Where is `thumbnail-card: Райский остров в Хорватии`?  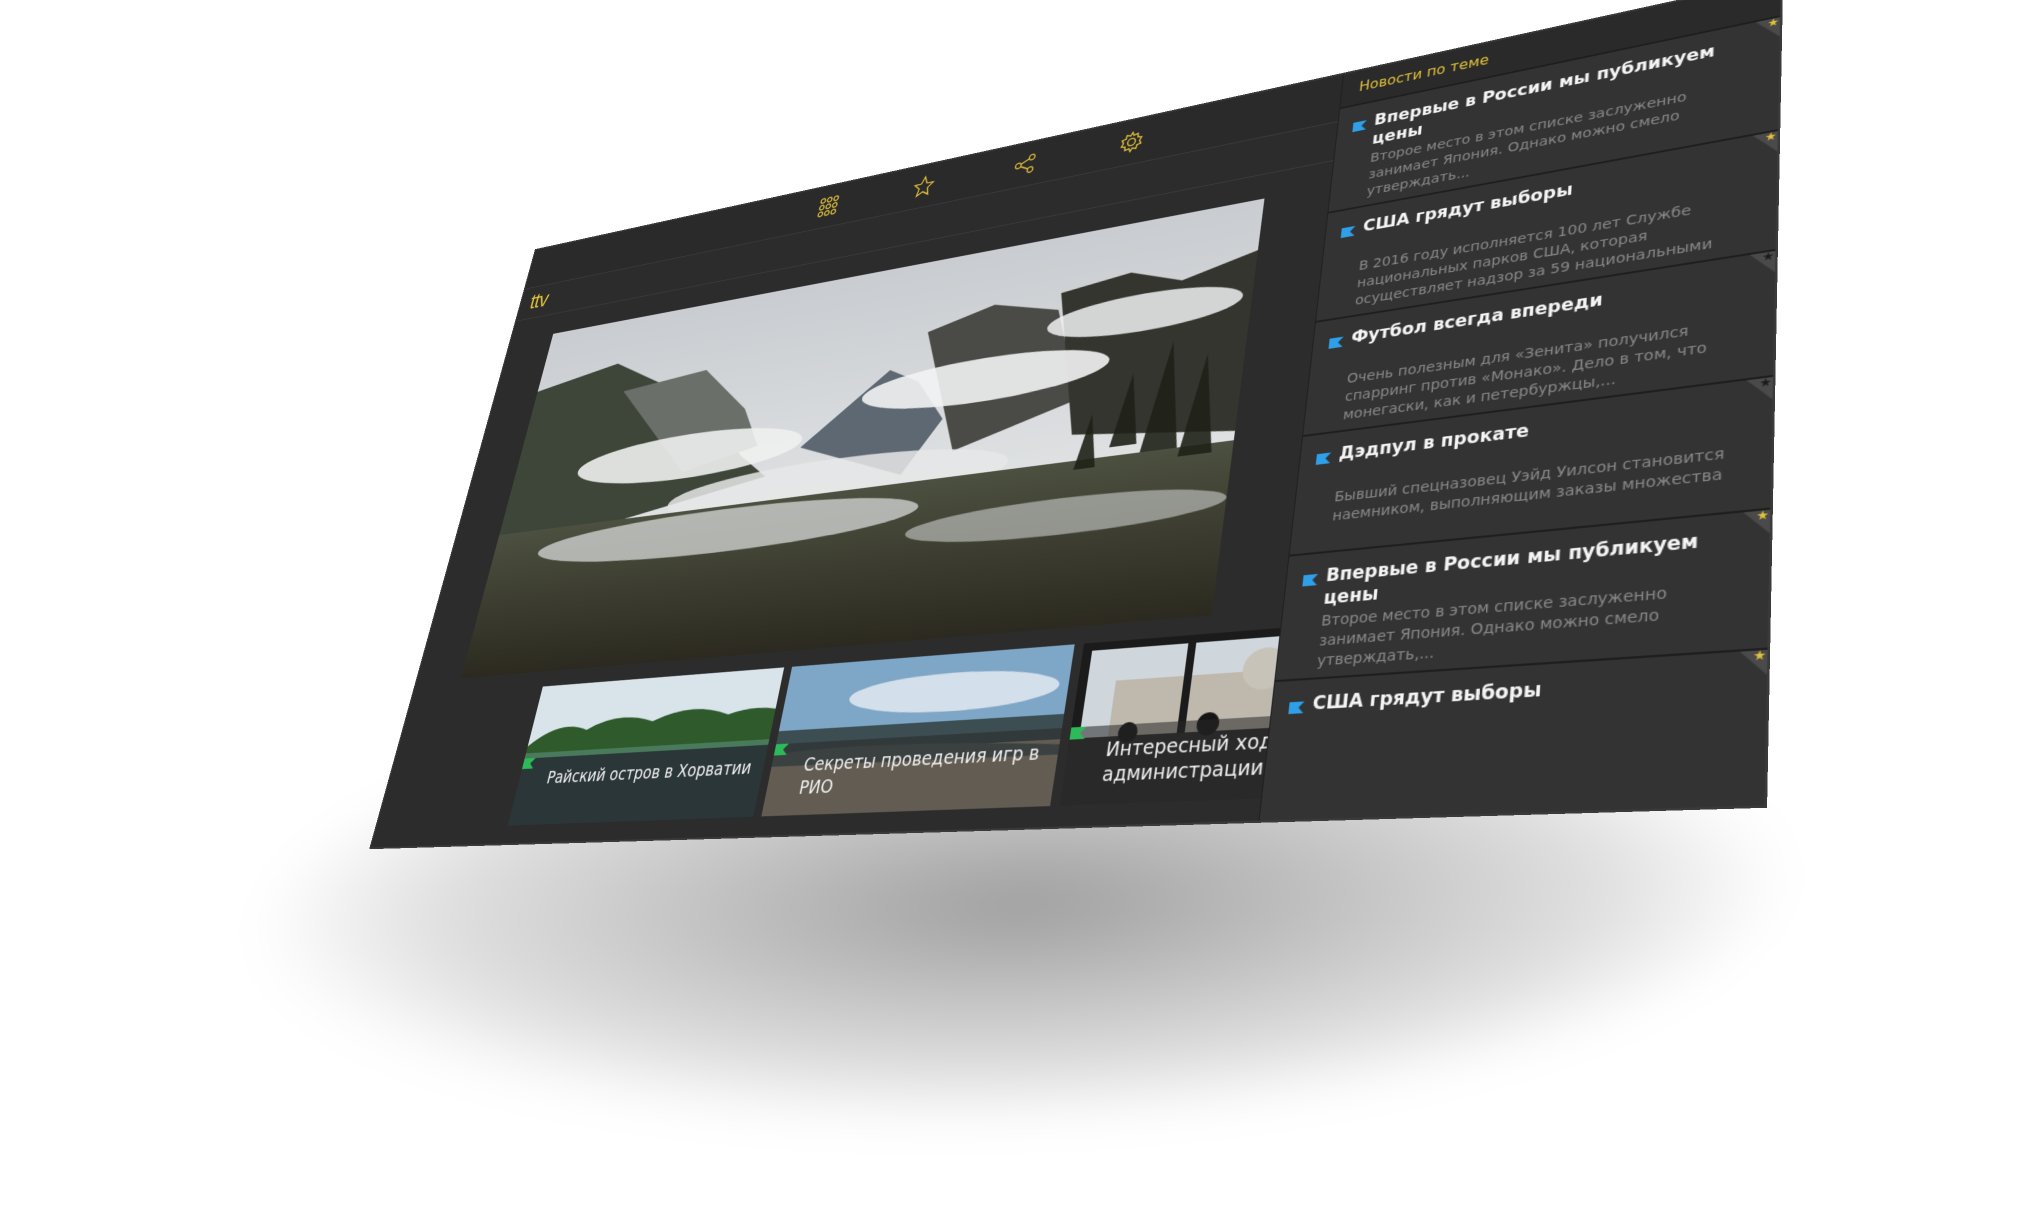 thumbnail-card: Райский остров в Хорватии is located at coordinates (646, 746).